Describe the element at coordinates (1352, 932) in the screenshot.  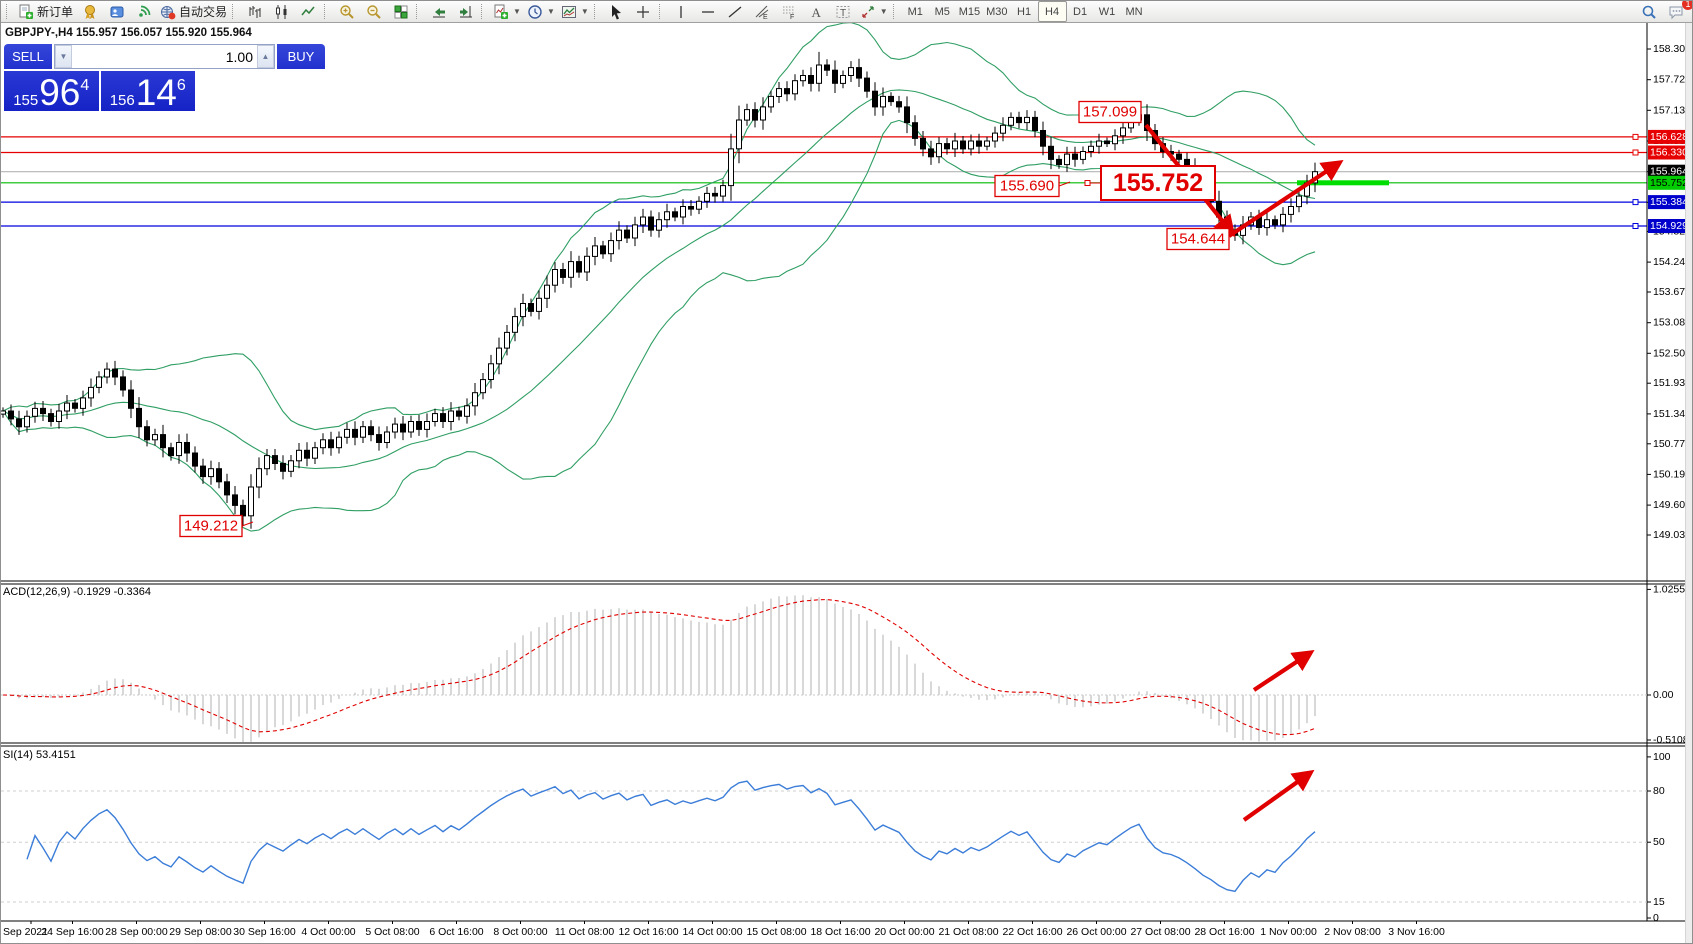
I see `svg-text: 2 Nov 08:00` at that location.